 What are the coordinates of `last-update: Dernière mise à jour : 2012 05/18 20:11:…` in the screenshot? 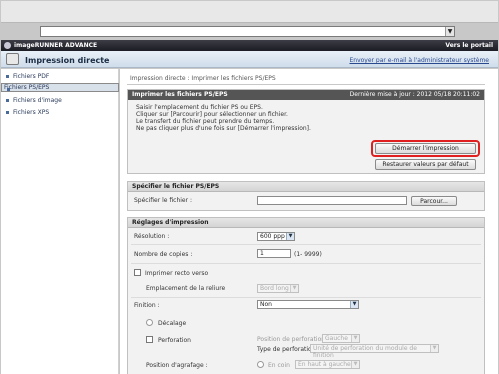 It's located at (414, 94).